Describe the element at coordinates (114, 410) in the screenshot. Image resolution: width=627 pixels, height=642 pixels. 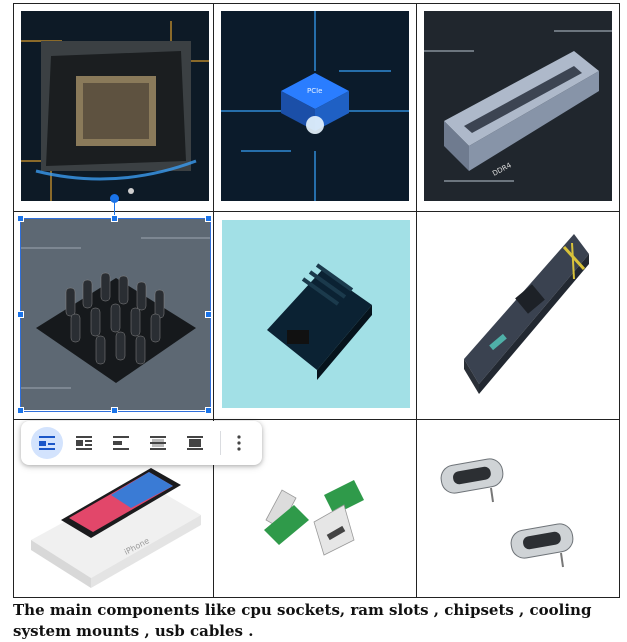
I see `resize-handle-s` at that location.